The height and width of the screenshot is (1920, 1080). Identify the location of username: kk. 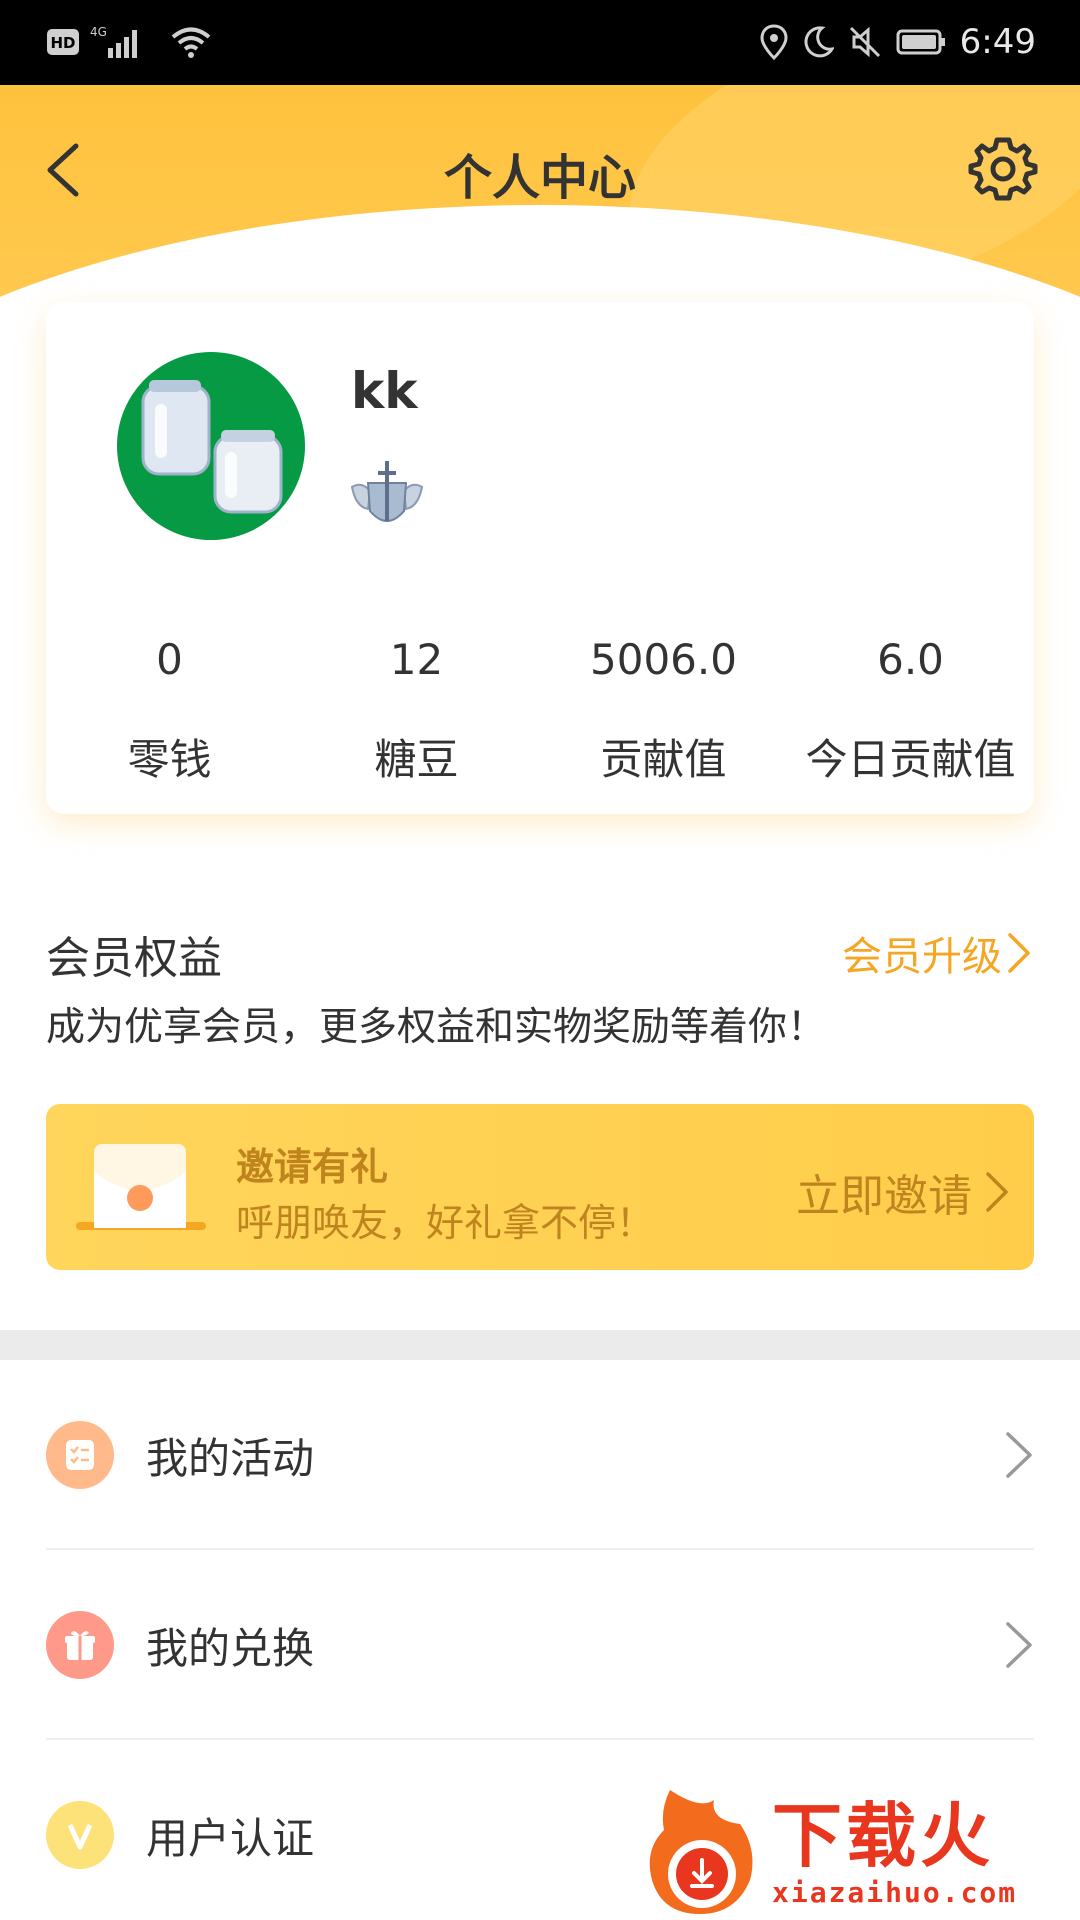
(384, 391).